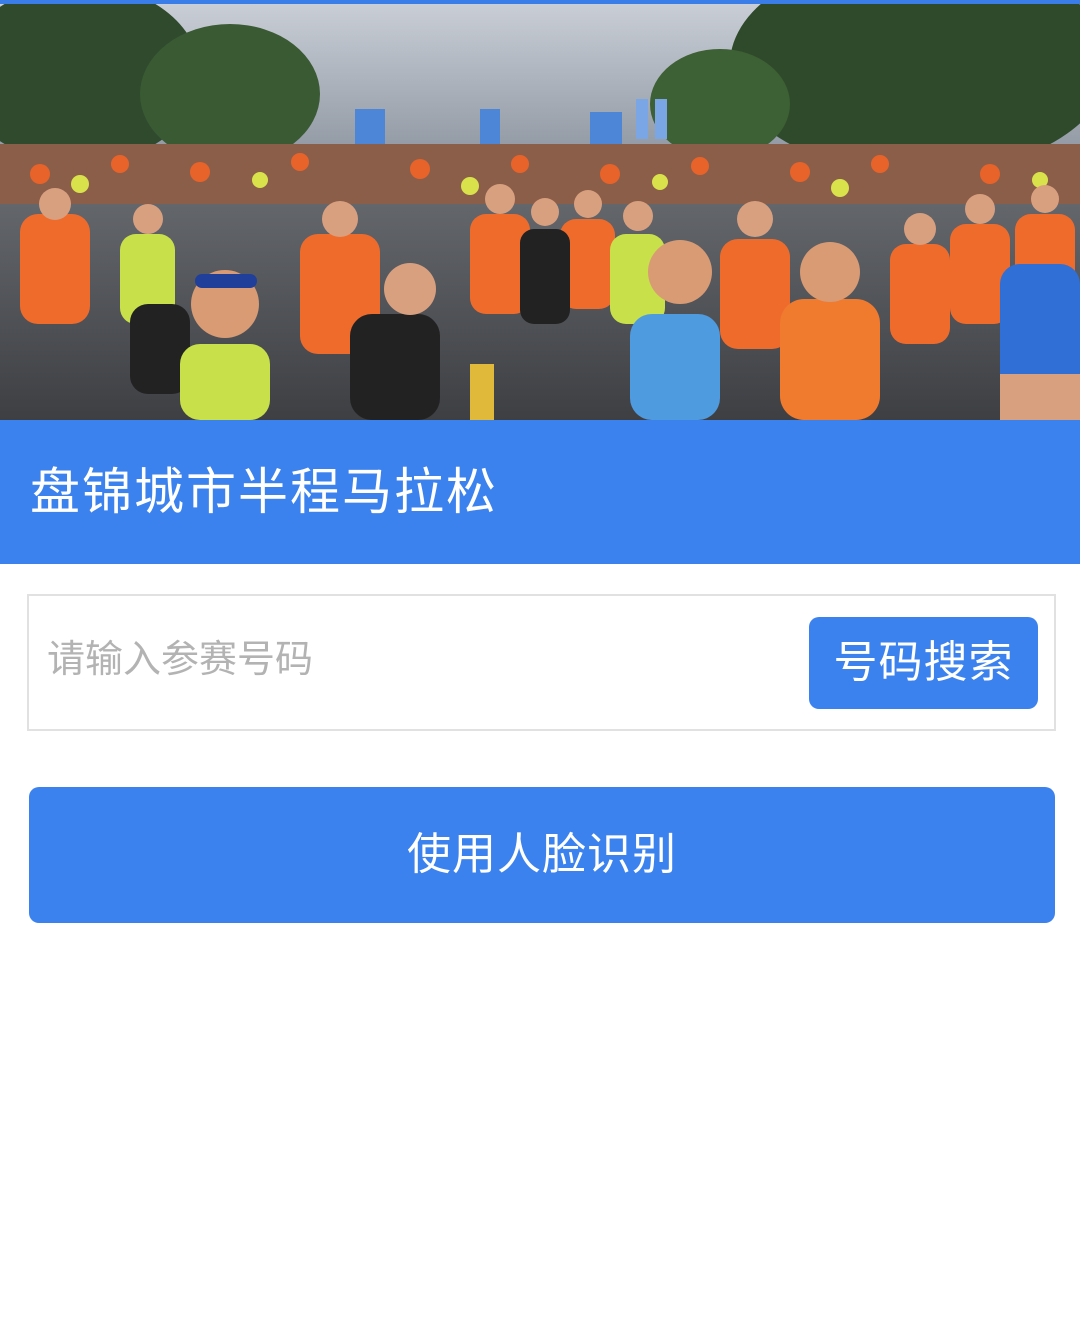  Describe the element at coordinates (264, 492) in the screenshot. I see `page-title: 盘锦城市半程马拉松` at that location.